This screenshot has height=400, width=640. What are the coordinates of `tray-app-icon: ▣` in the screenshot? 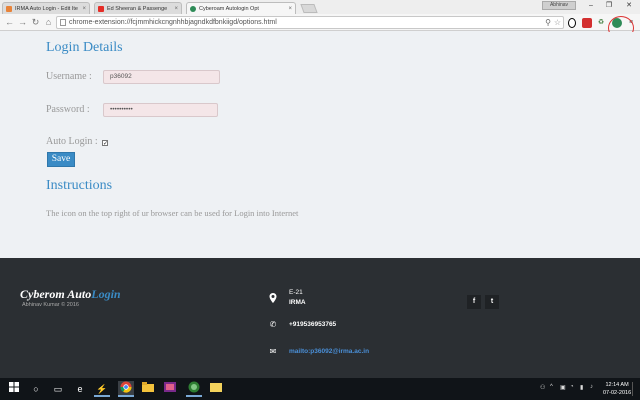 It's located at (563, 387).